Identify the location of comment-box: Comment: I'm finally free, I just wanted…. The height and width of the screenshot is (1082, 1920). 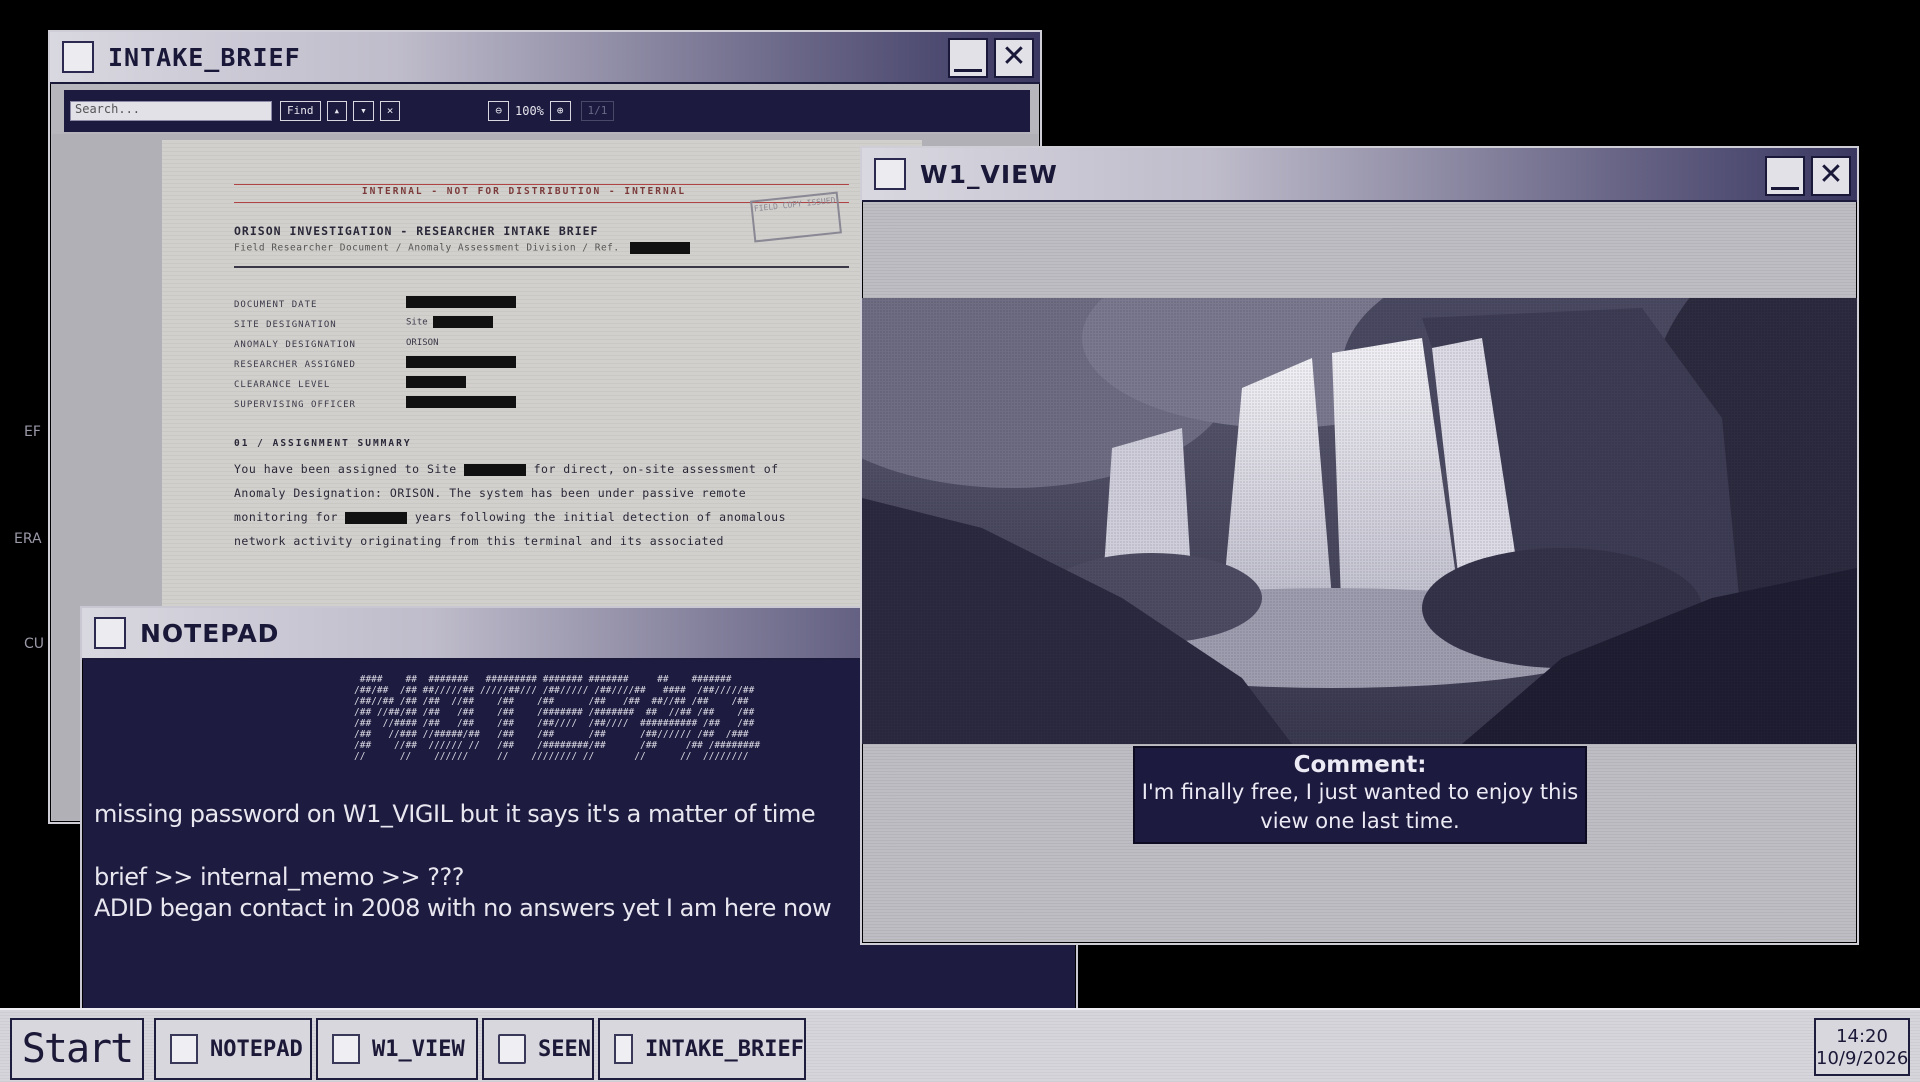
(1360, 795).